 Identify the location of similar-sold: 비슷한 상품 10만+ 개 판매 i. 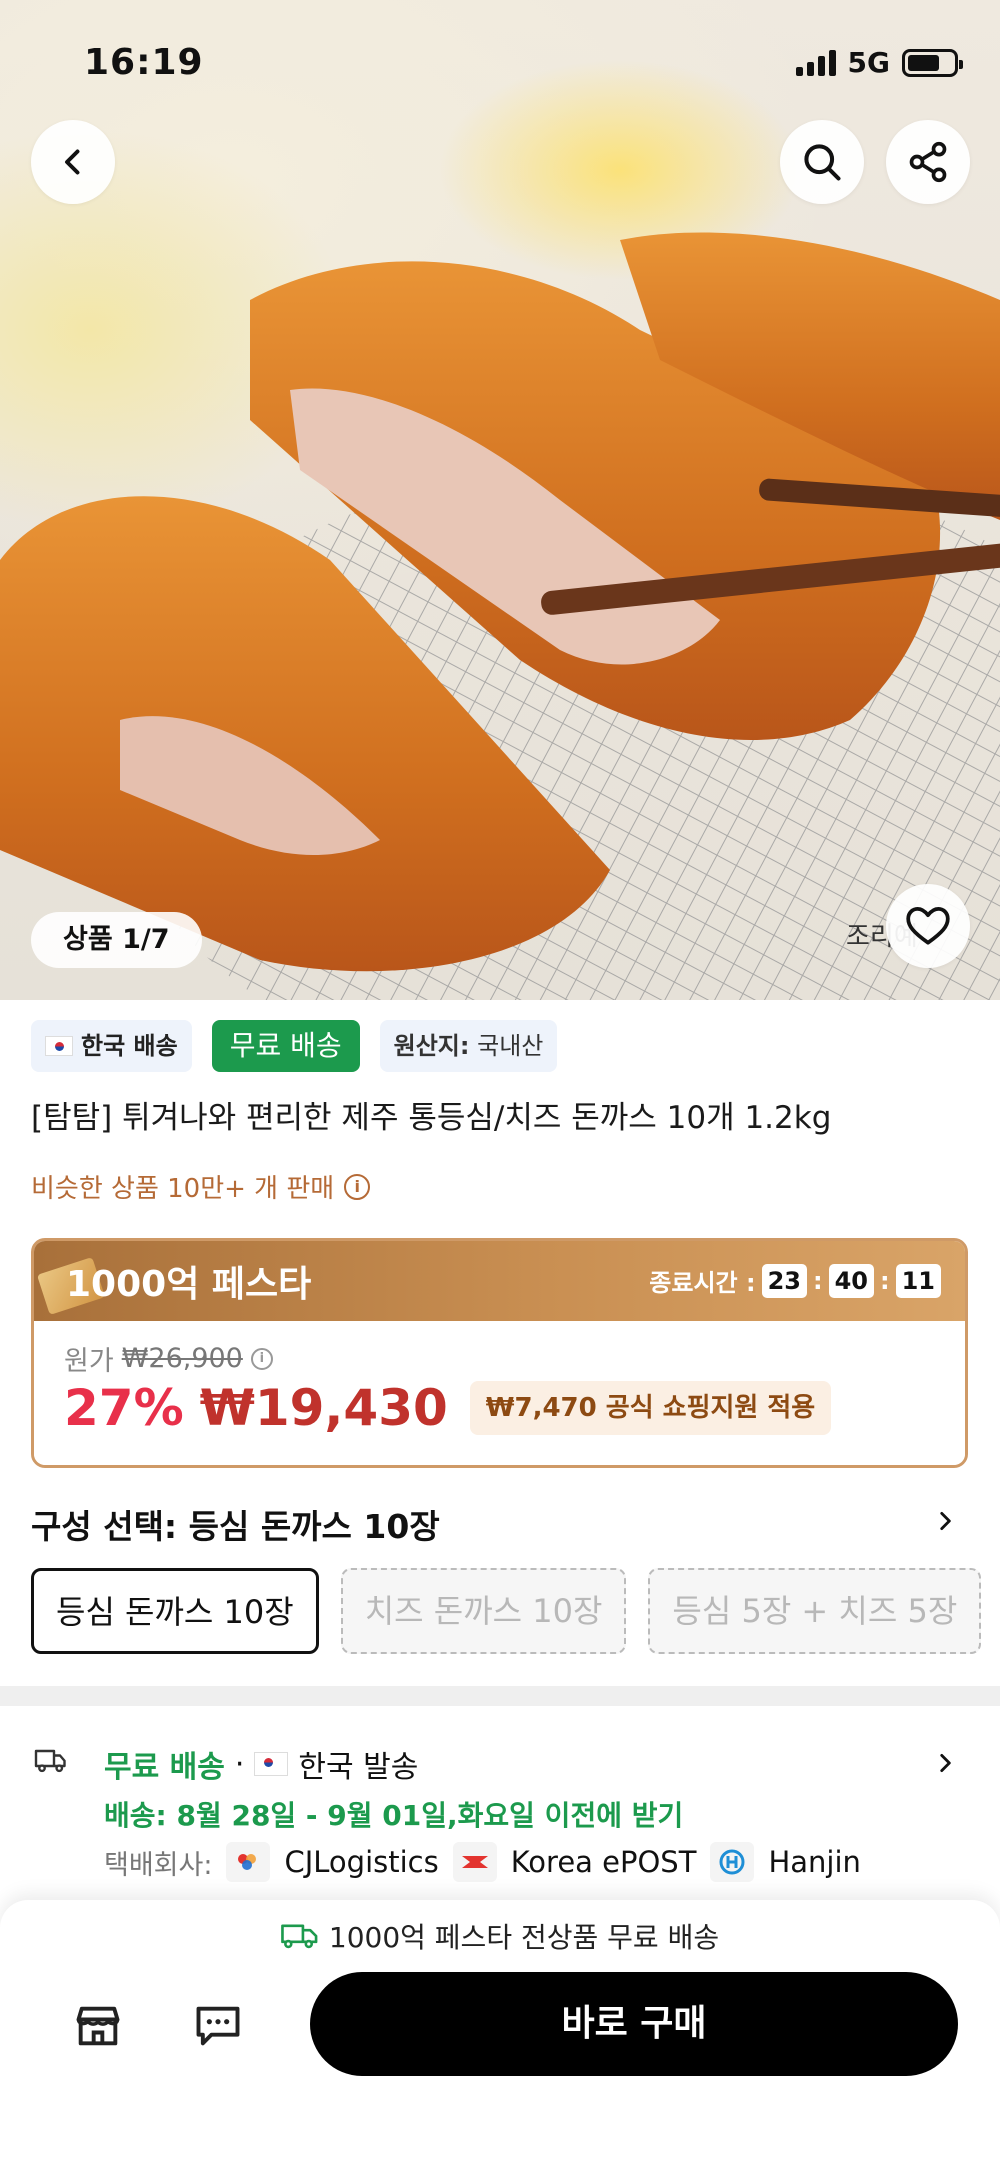
(201, 1186).